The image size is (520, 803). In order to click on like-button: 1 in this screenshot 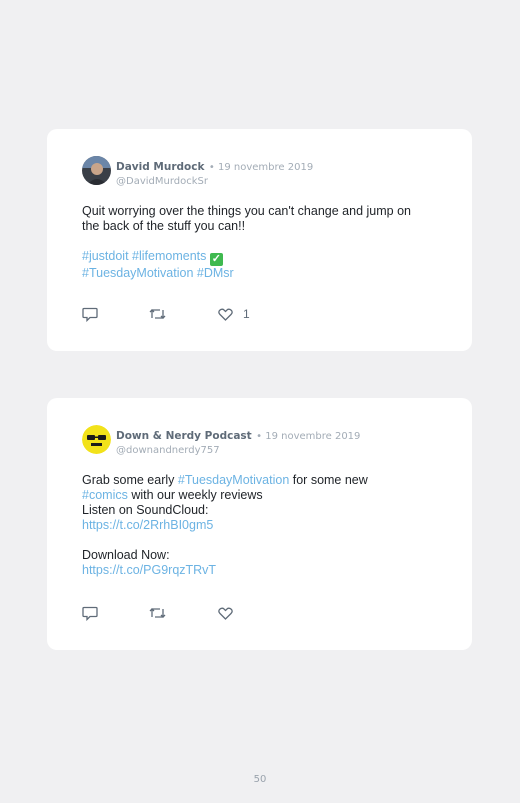, I will do `click(234, 314)`.